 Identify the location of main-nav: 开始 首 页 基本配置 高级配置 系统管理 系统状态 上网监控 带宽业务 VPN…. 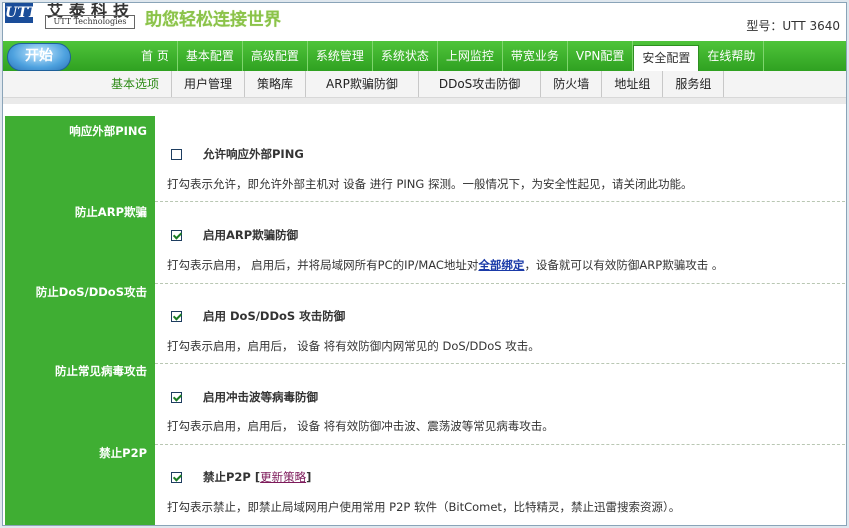
(424, 56).